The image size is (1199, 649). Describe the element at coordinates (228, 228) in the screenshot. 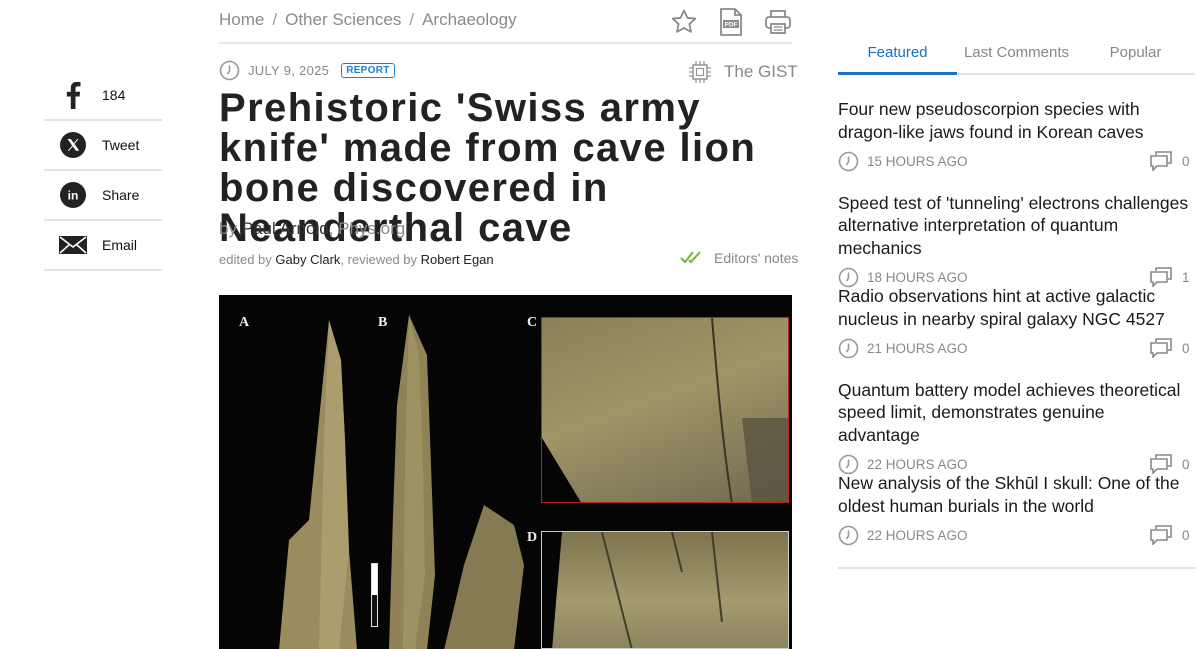

I see `by-label: by` at that location.